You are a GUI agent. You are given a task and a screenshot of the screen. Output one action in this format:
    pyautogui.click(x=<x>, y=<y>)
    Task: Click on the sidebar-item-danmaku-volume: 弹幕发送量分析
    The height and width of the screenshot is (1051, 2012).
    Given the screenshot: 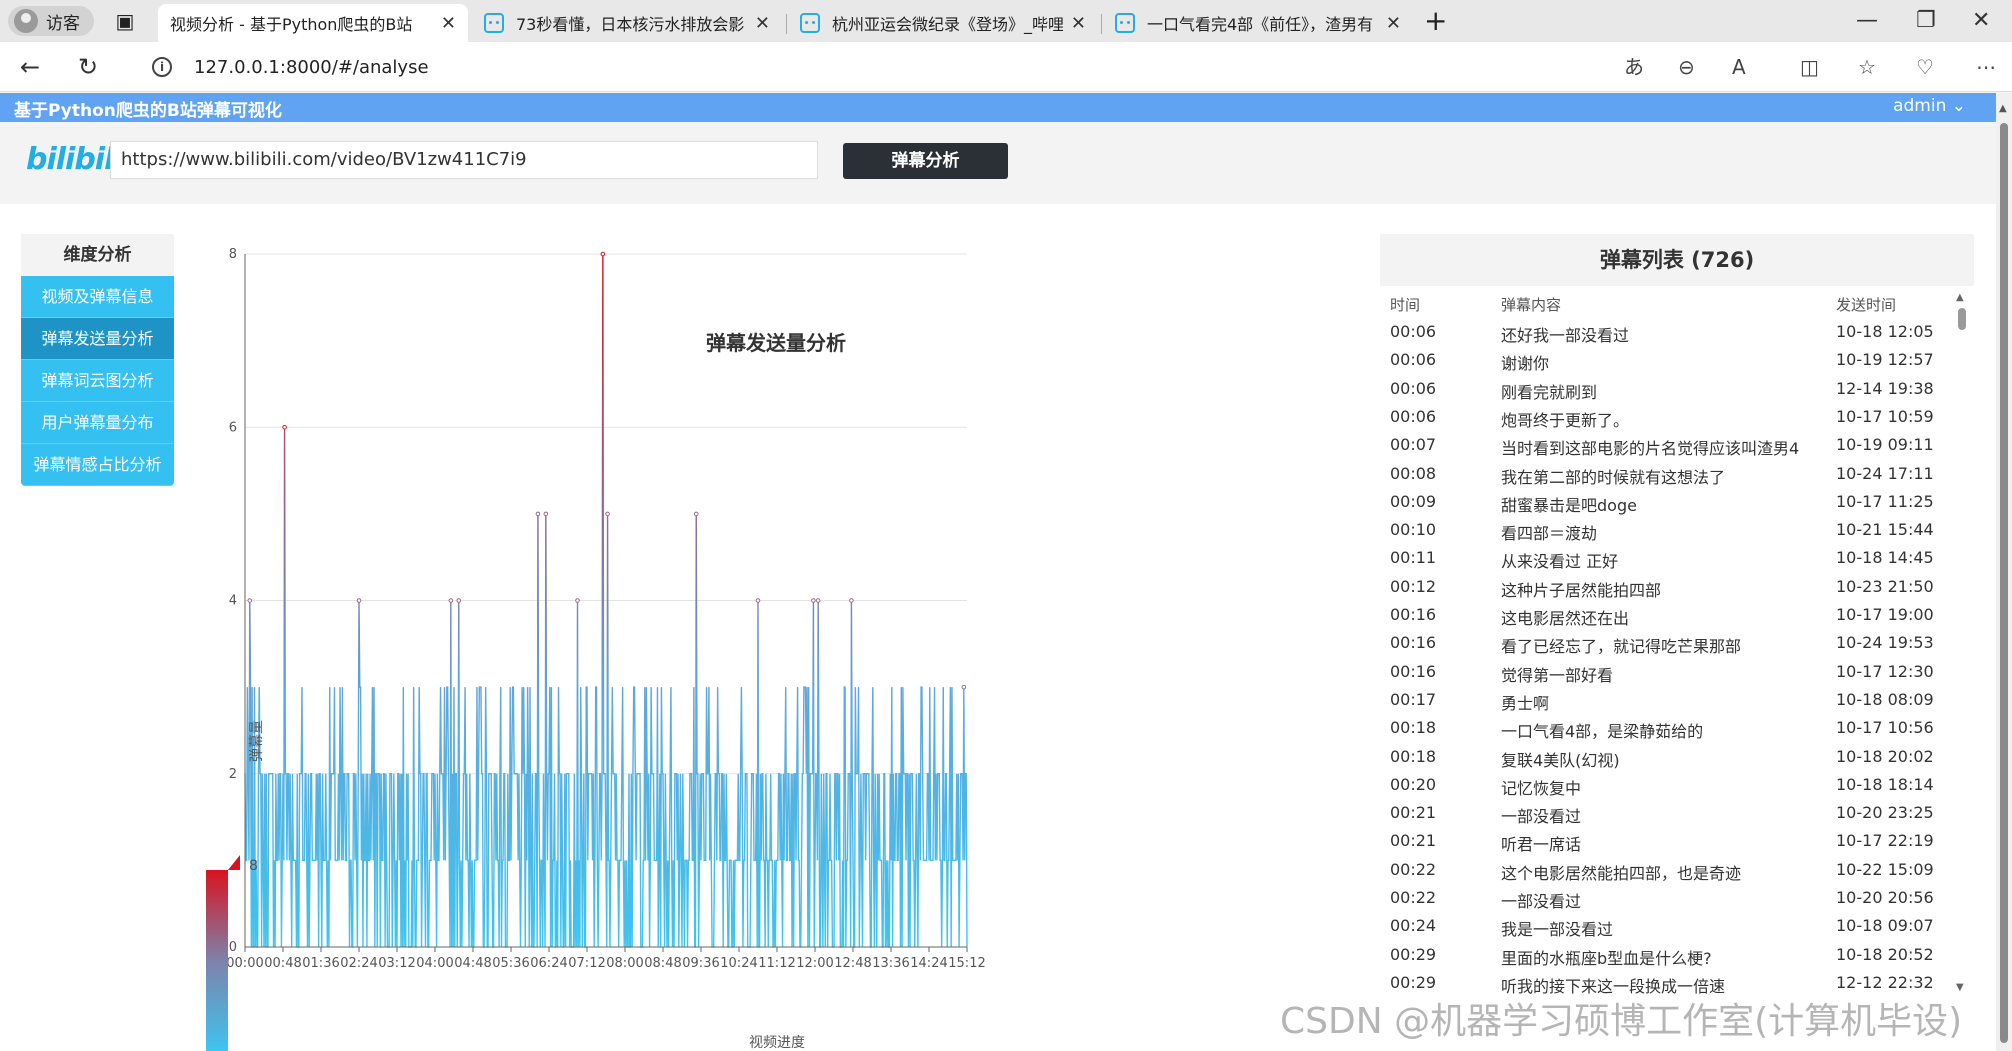 What is the action you would take?
    pyautogui.click(x=97, y=339)
    